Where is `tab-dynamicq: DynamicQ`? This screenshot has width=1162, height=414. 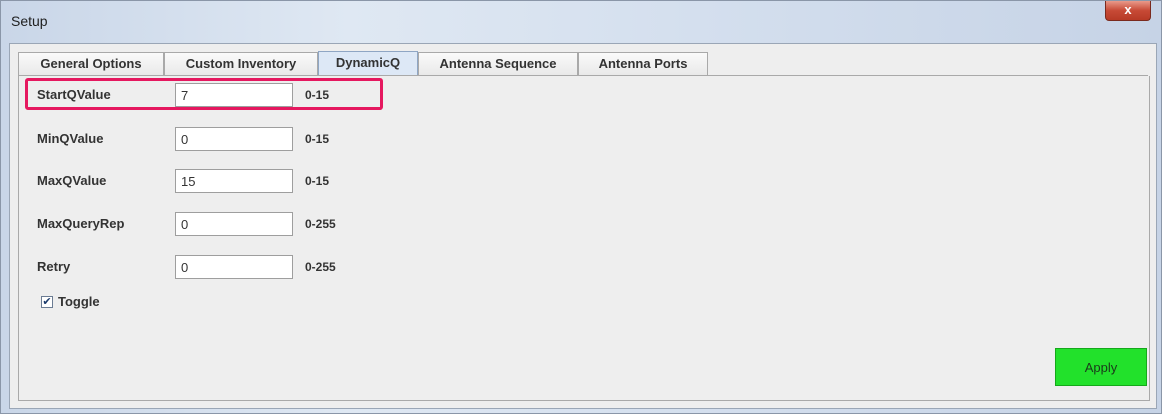
tab-dynamicq: DynamicQ is located at coordinates (368, 64).